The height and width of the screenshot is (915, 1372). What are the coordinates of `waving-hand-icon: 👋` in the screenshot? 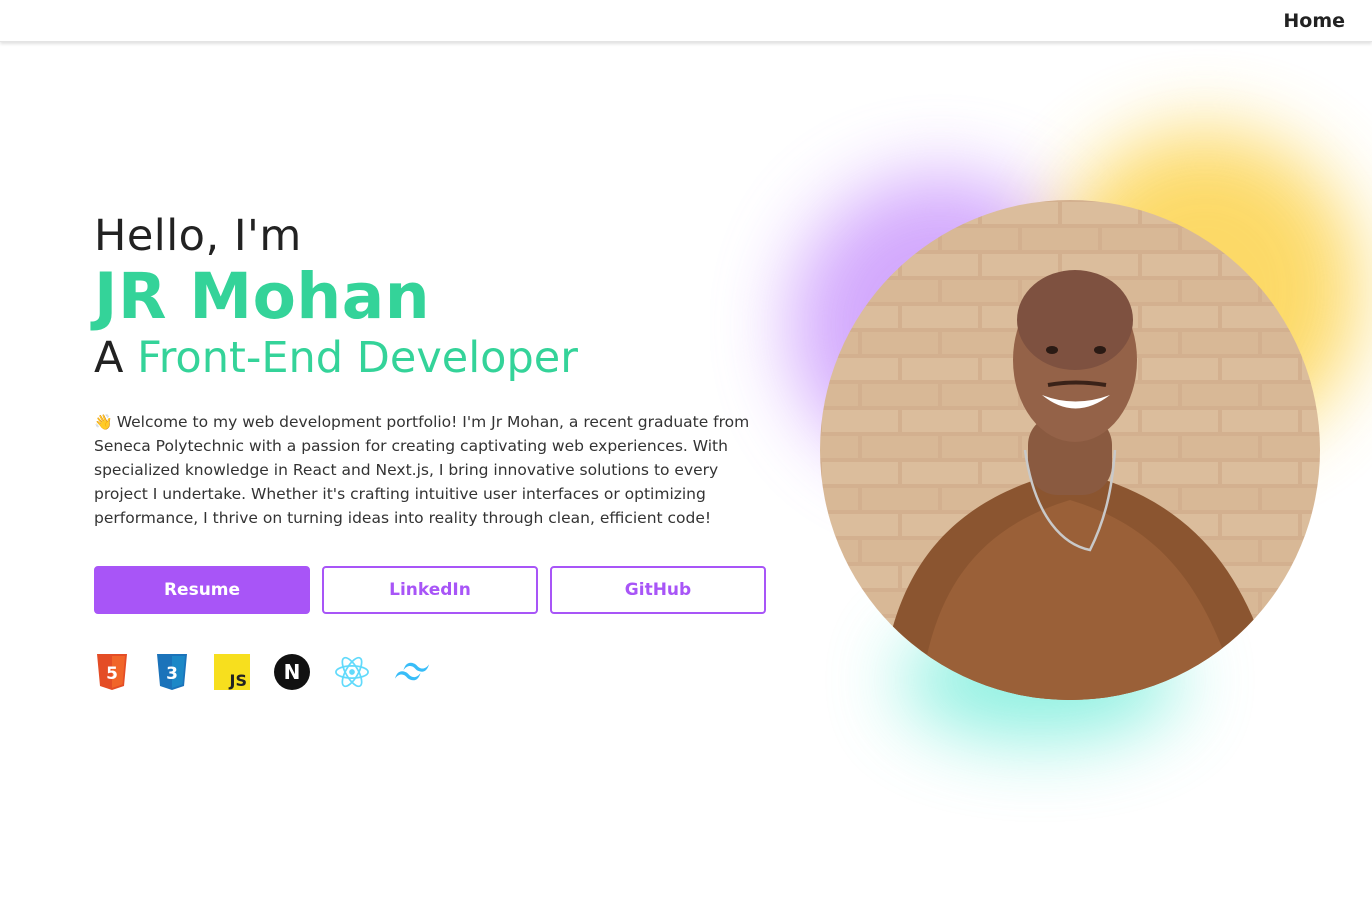 It's located at (103, 422).